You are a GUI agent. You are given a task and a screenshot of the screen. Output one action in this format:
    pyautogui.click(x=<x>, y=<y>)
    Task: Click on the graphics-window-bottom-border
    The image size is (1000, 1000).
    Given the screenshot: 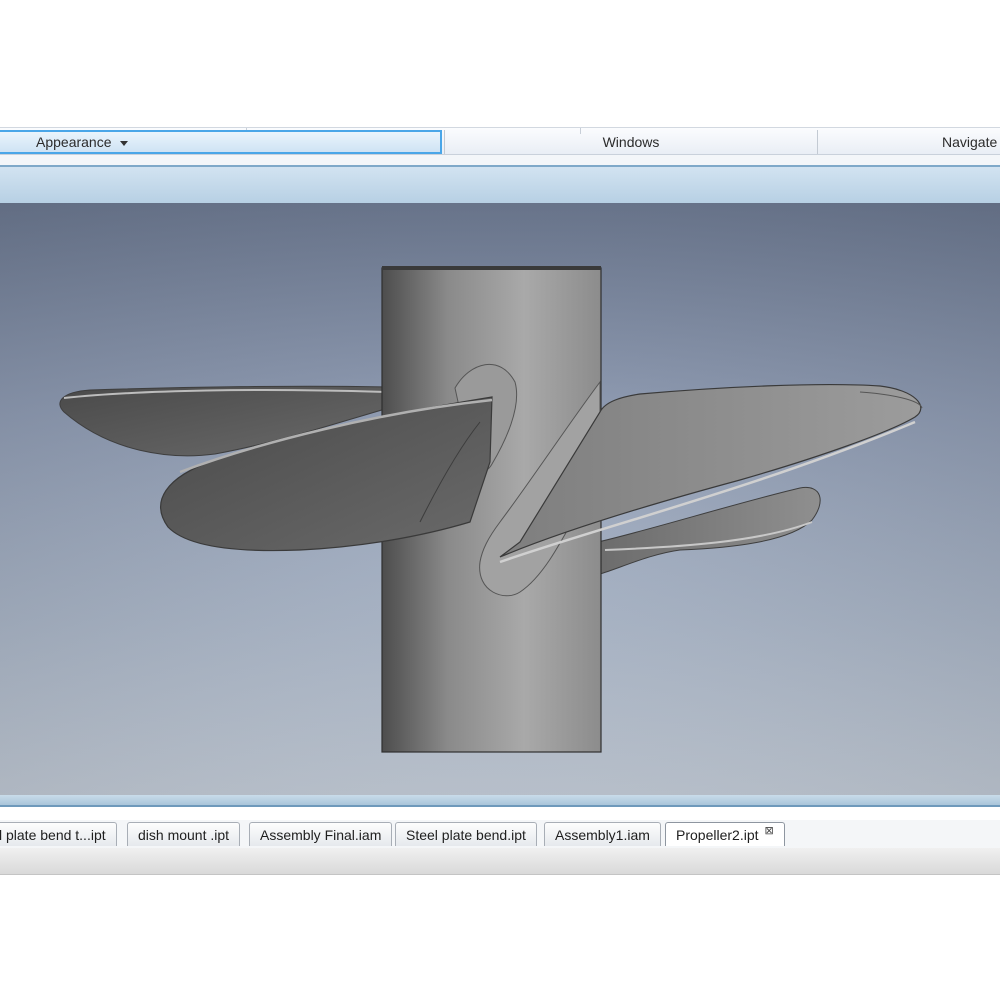 What is the action you would take?
    pyautogui.click(x=500, y=801)
    